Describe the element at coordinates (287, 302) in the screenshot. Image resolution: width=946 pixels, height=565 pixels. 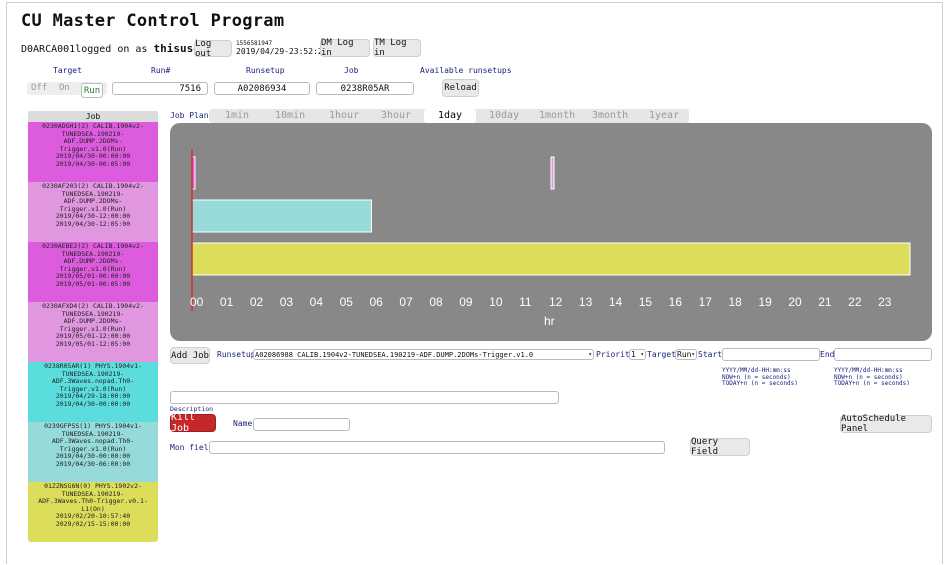
I see `x-tick-label: 03` at that location.